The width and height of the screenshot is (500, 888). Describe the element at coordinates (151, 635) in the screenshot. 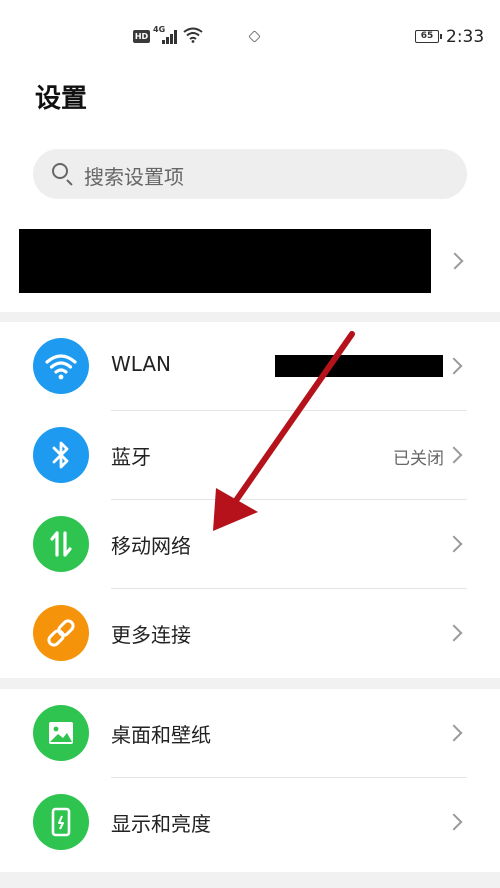

I see `settings-item-label: 更多连接` at that location.